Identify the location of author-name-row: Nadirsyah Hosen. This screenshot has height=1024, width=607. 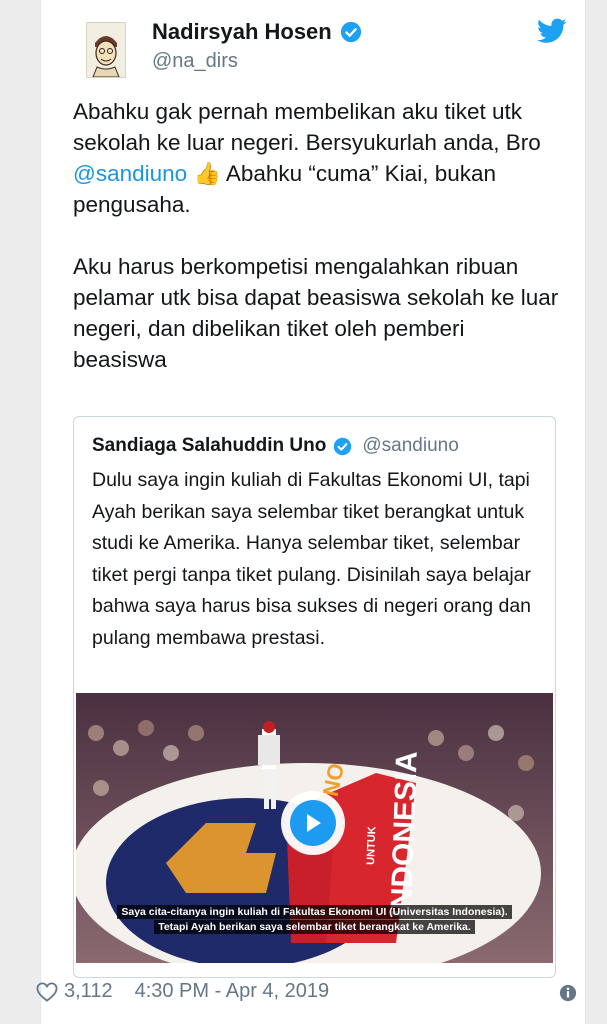
(257, 32).